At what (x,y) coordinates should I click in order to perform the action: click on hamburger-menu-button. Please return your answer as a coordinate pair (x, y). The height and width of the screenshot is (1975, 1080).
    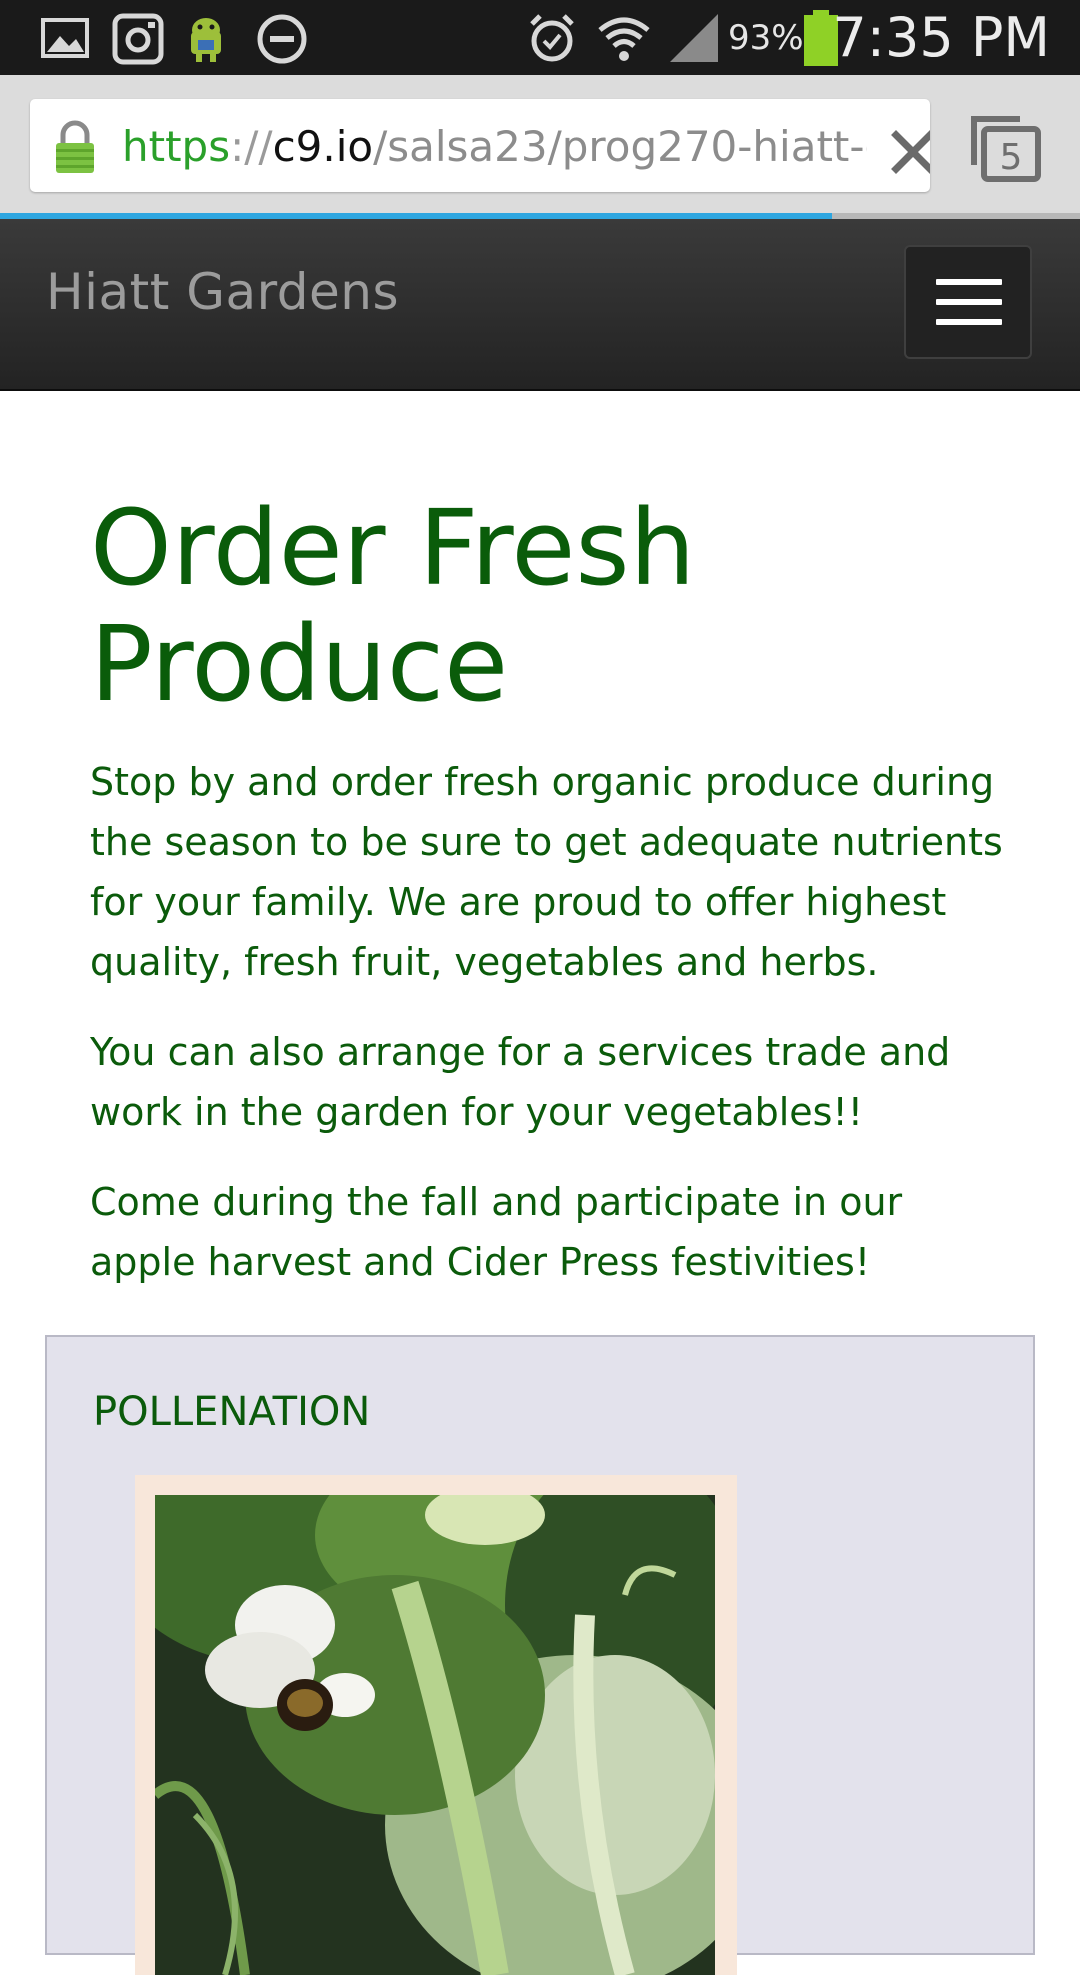
    Looking at the image, I should click on (968, 302).